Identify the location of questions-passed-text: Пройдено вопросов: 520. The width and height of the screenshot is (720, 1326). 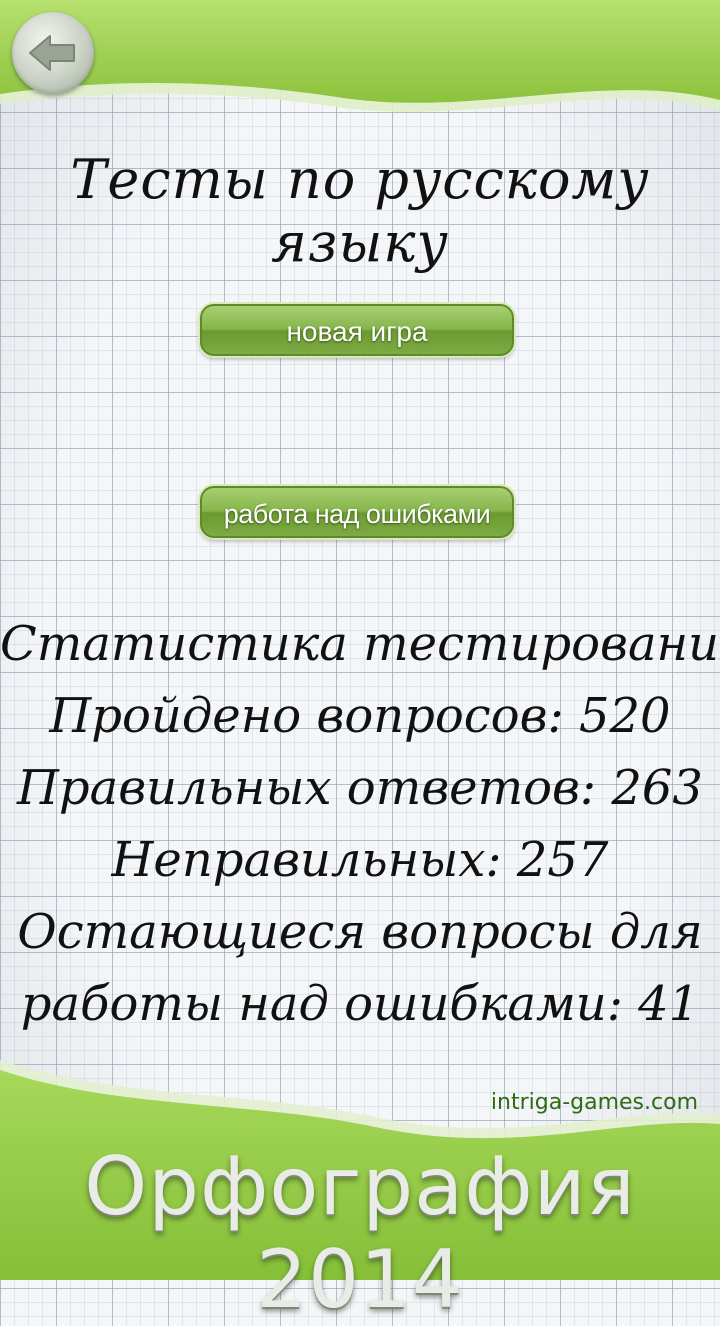
(360, 716).